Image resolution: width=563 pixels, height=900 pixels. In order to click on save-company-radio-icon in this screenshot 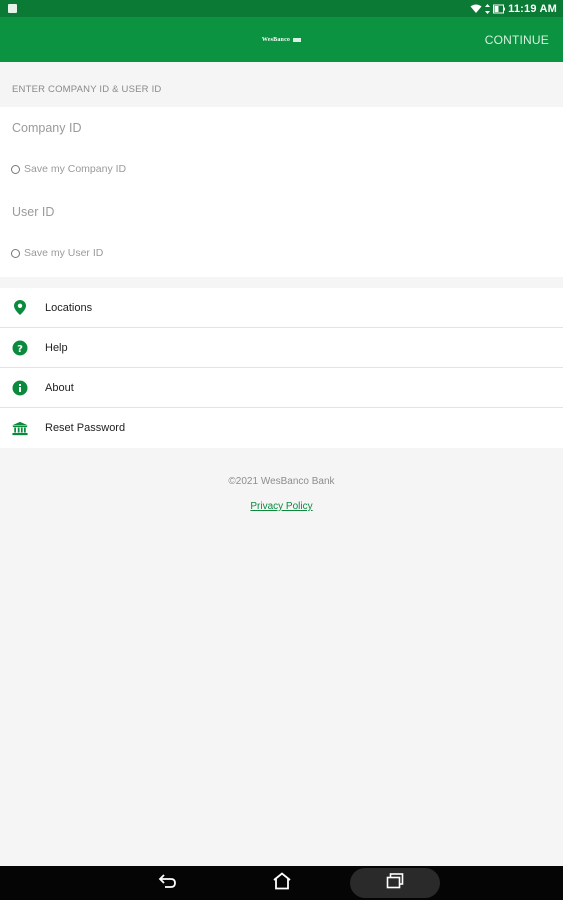, I will do `click(15, 169)`.